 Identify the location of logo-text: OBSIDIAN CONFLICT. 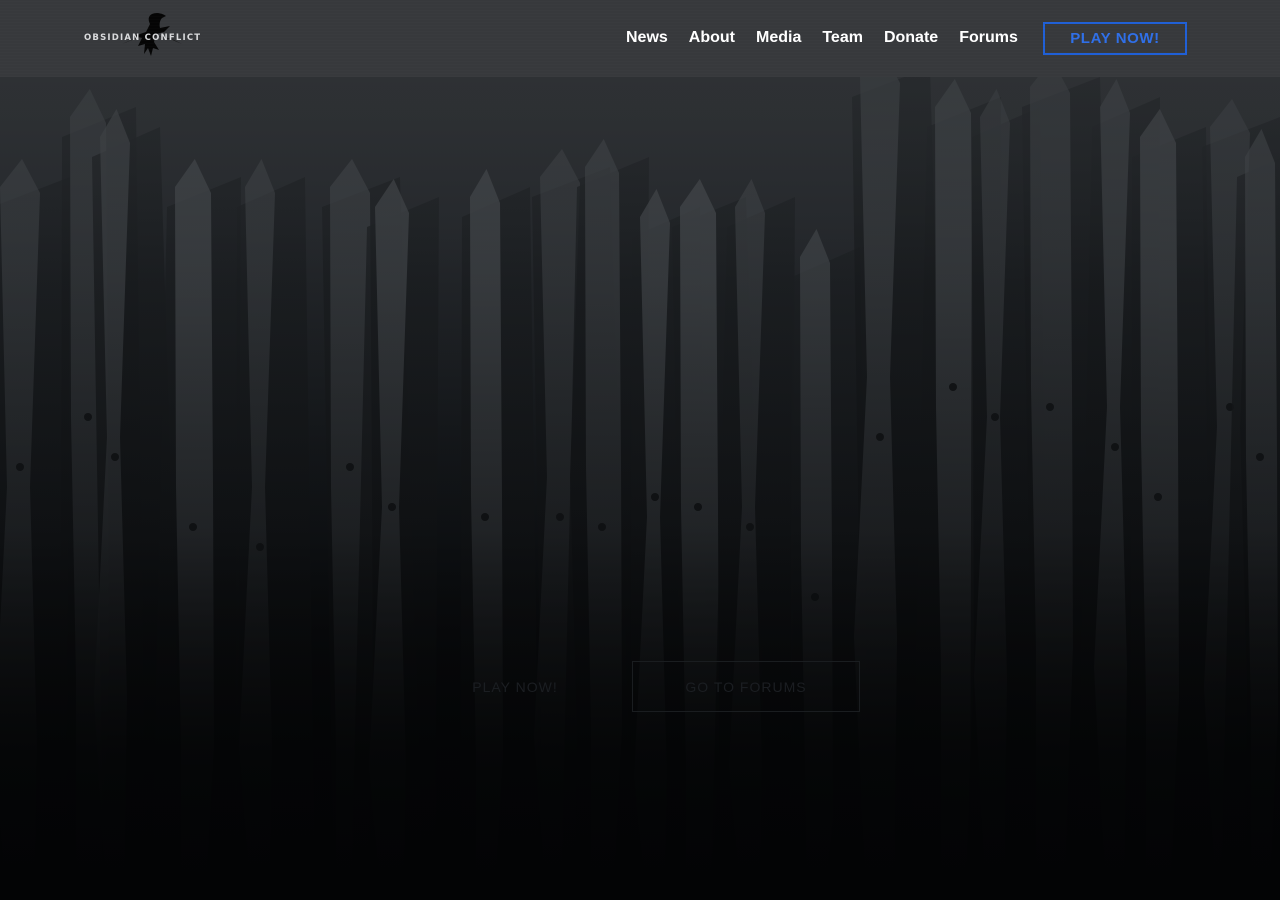
(143, 38).